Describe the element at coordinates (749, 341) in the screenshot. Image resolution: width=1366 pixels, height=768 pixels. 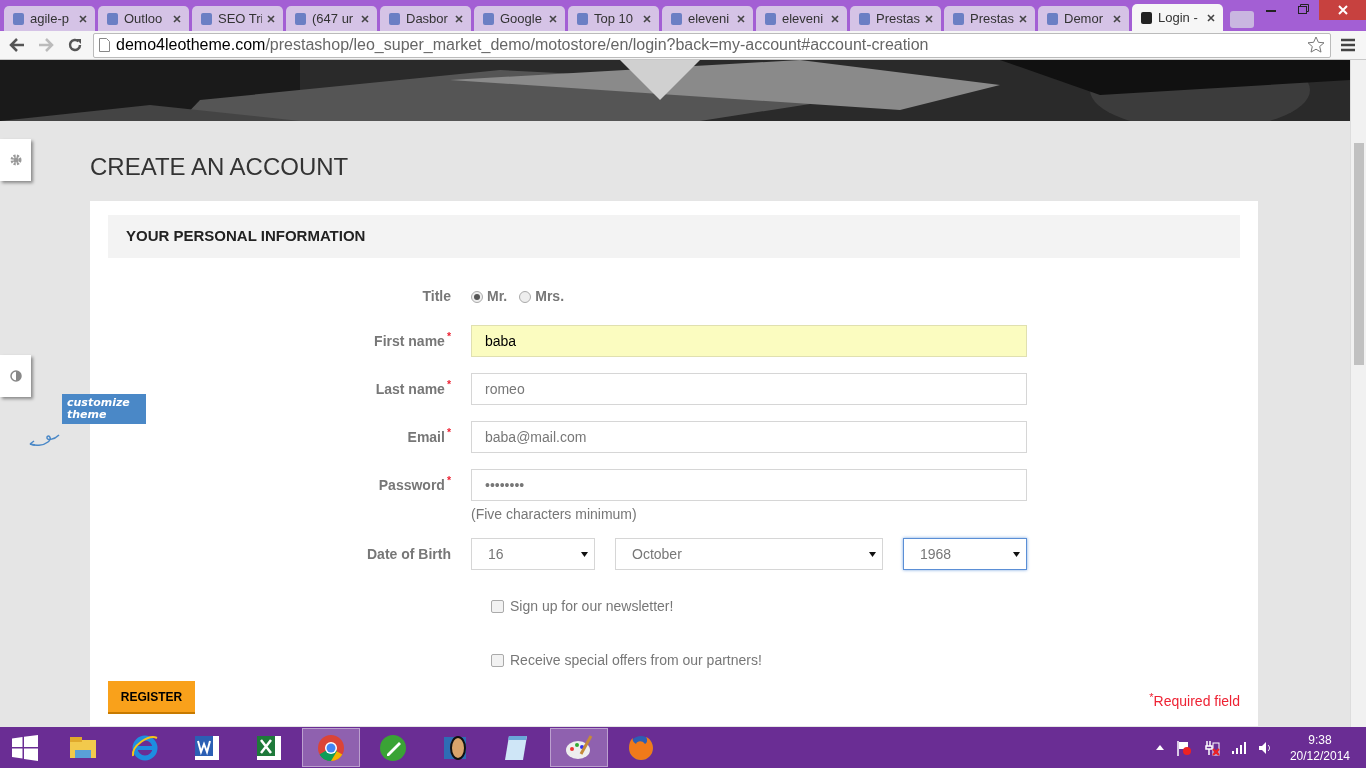
I see `input-field: baba` at that location.